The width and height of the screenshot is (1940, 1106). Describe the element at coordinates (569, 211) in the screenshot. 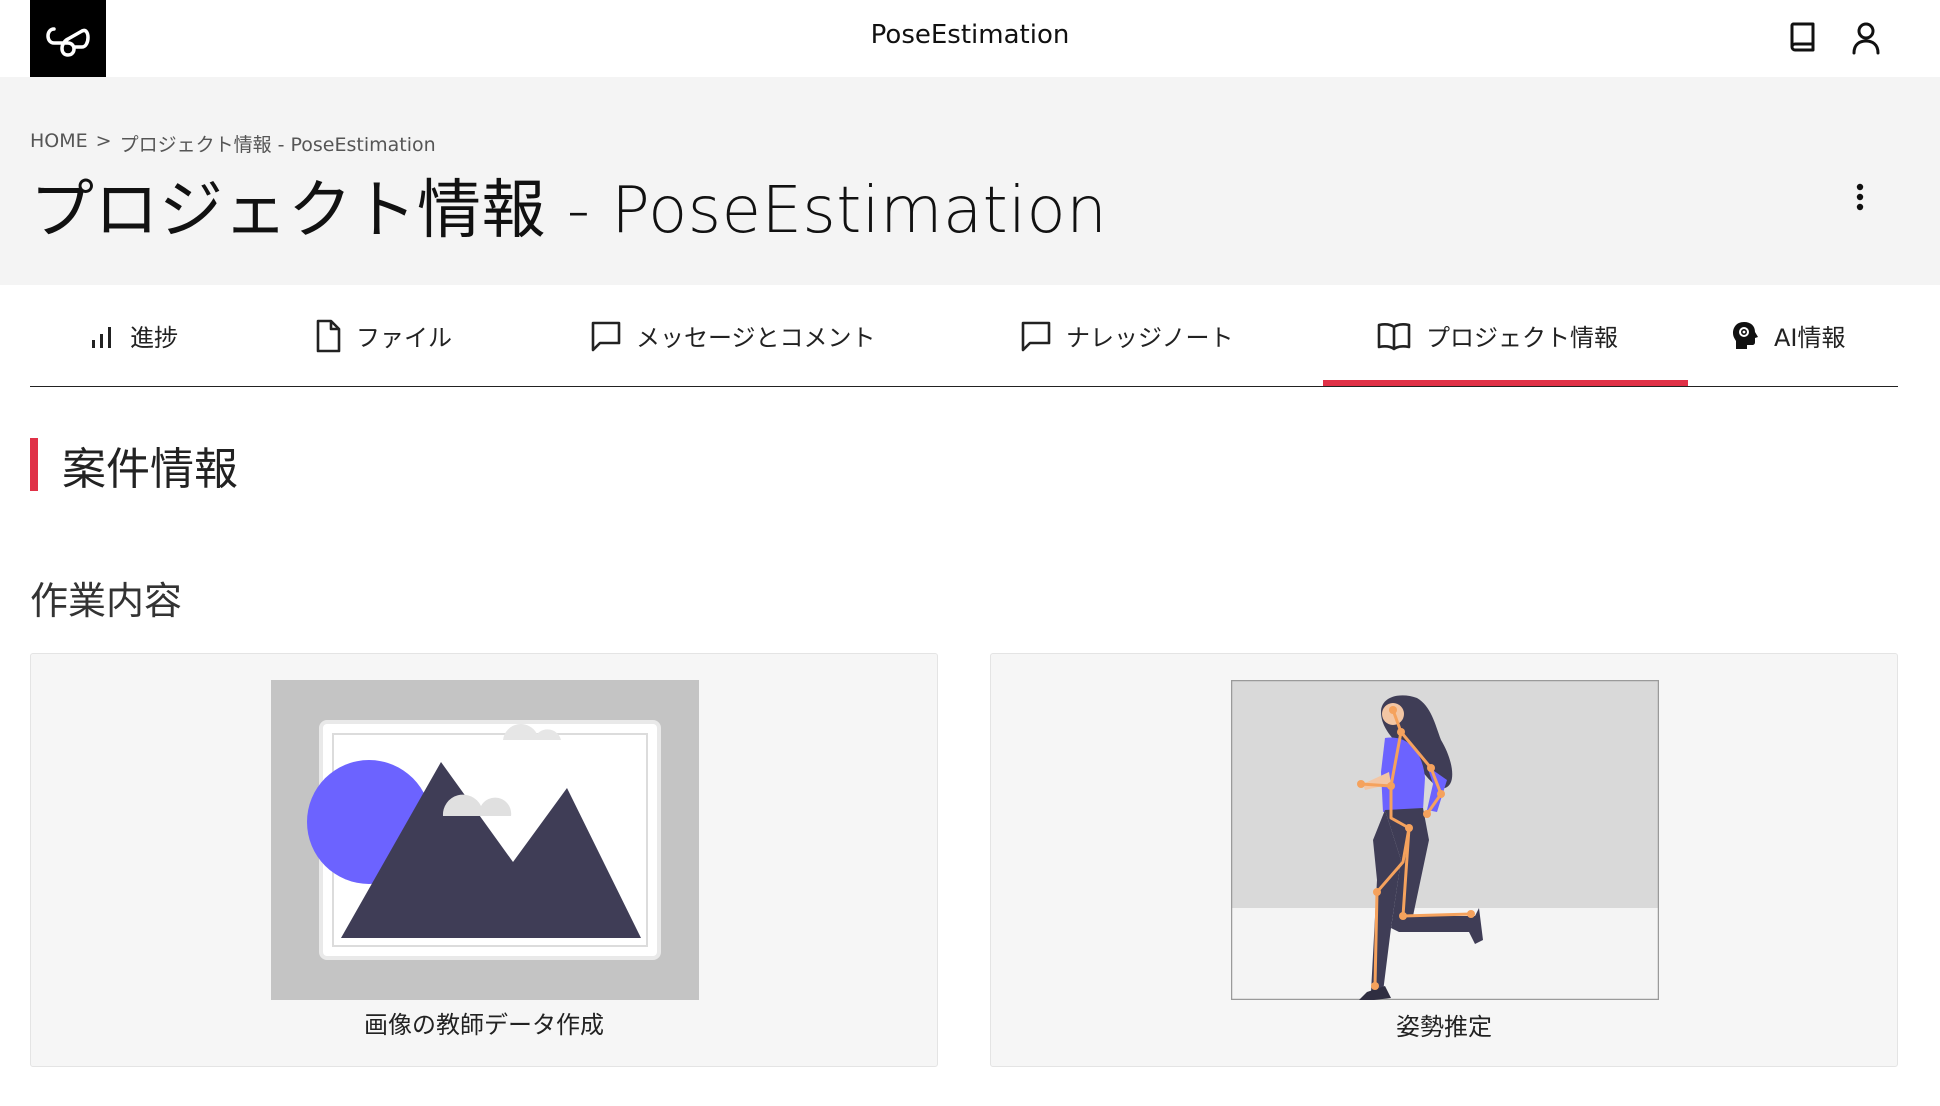

I see `page-title: プロジェクト情報 - PoseEstimation` at that location.